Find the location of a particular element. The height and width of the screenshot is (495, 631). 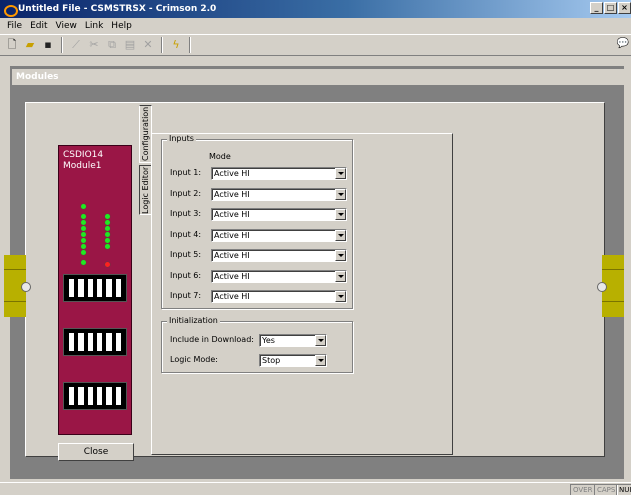

input-5-mode-value: Active HI is located at coordinates (232, 255).